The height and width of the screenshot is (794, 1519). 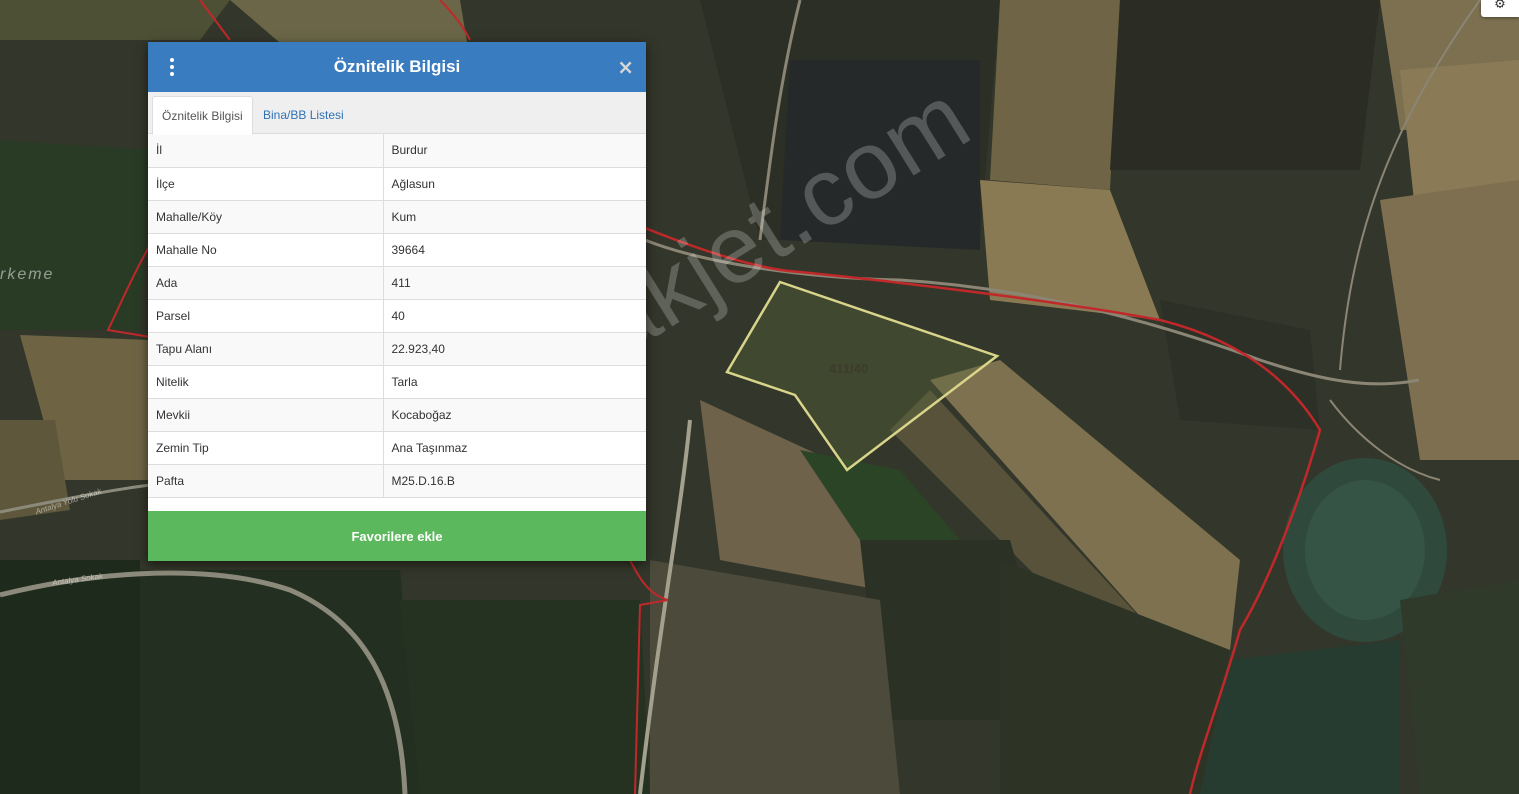 I want to click on table-row: Ada 411, so click(x=397, y=283).